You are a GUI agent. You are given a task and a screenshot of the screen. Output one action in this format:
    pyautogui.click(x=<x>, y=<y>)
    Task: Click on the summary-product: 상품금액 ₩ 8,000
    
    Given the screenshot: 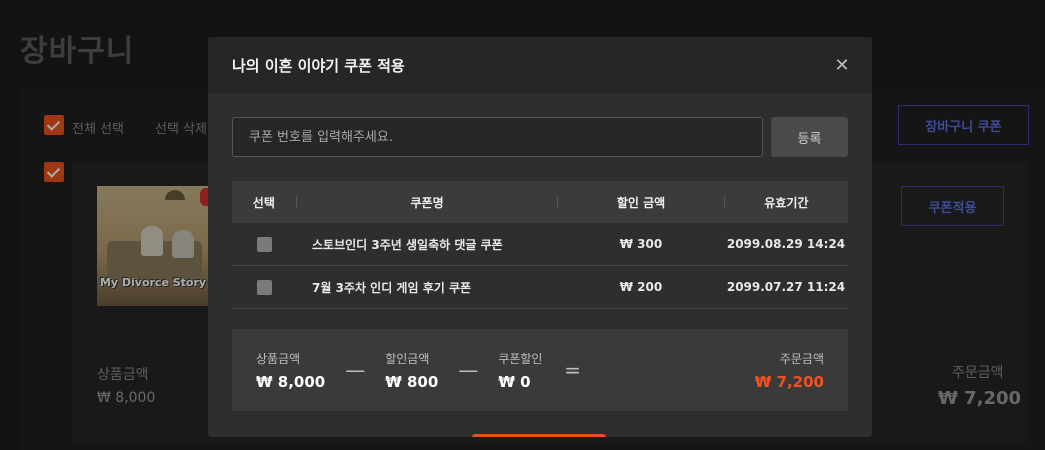 What is the action you would take?
    pyautogui.click(x=290, y=370)
    